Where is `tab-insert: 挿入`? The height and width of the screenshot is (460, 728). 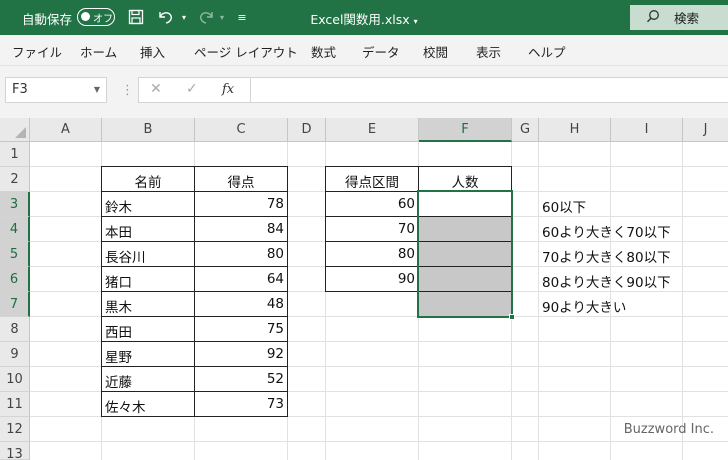
tab-insert: 挿入 is located at coordinates (152, 51).